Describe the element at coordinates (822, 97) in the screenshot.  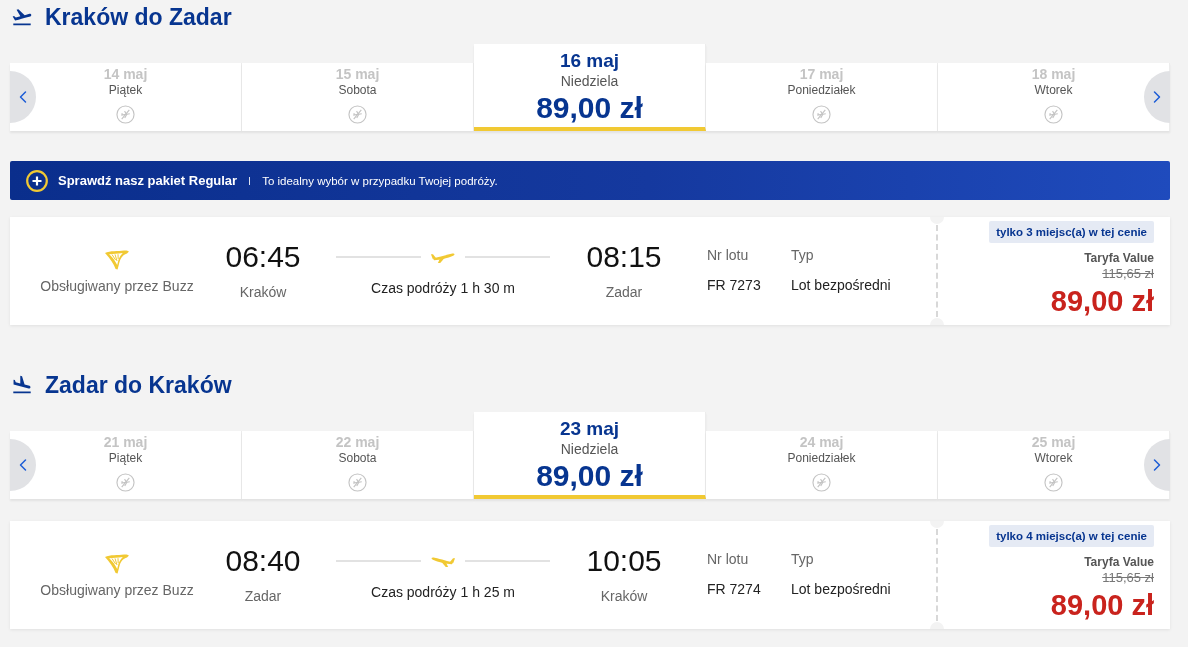
I see `date-tab: 17 maj Poniedziałek` at that location.